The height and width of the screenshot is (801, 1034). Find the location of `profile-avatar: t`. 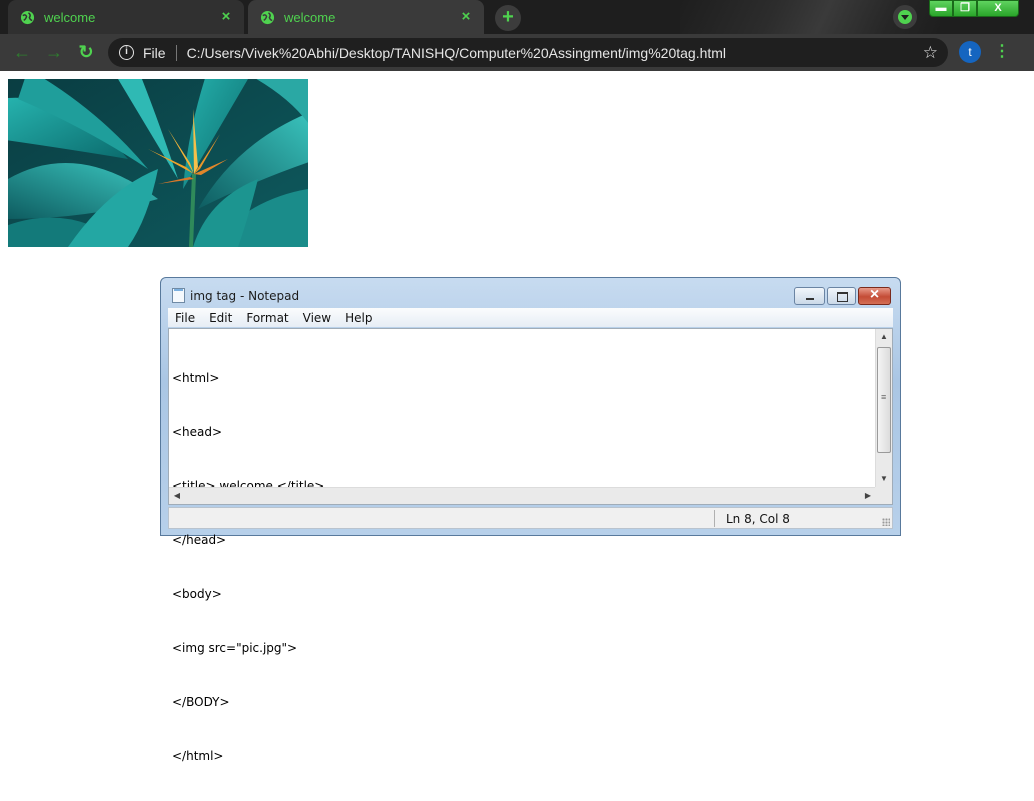

profile-avatar: t is located at coordinates (970, 52).